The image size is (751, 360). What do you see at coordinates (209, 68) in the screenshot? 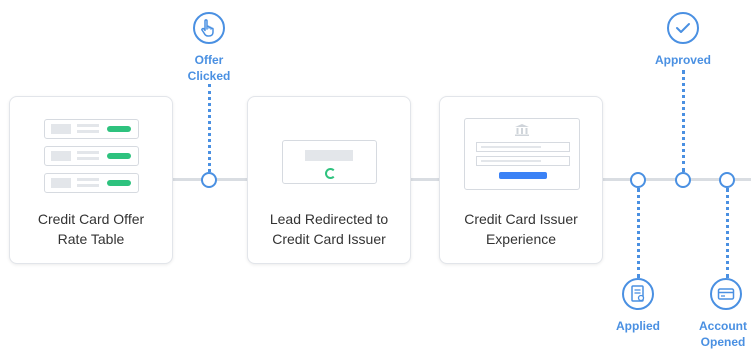
I see `offer-clicked-label: Offer Clicked` at bounding box center [209, 68].